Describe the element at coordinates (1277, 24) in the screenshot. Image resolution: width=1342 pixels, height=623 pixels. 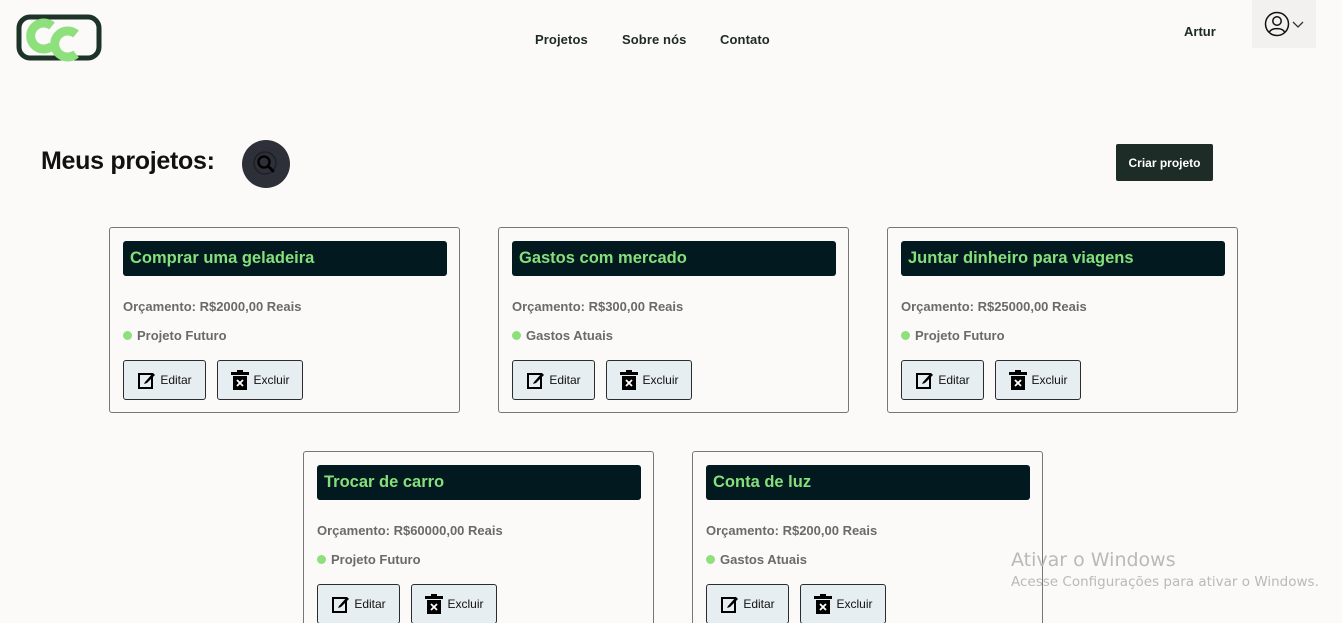
I see `user-circle-icon` at that location.